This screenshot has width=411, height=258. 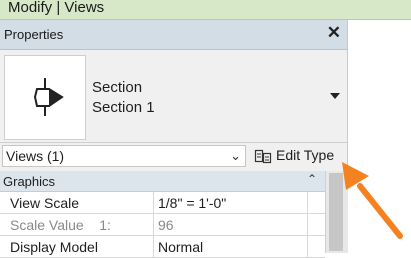 I want to click on property-value: 1/8" = 1'-0", so click(x=192, y=203).